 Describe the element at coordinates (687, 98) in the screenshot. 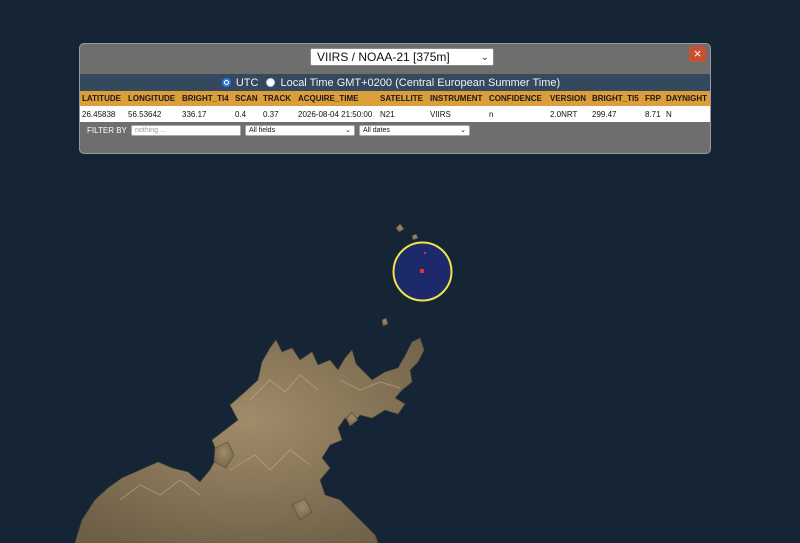

I see `col-daynight: DAYNIGHT` at that location.